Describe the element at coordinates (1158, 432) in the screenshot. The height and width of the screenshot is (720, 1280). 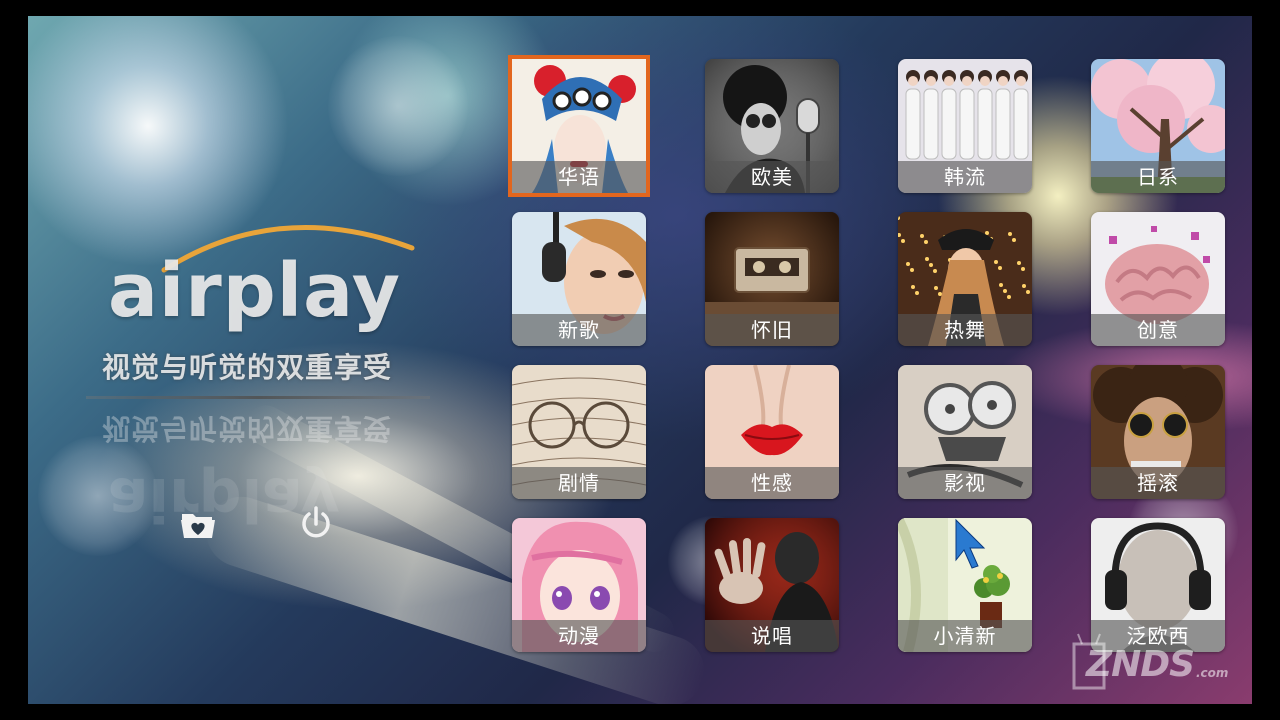
I see `category-tile: 摇滚` at that location.